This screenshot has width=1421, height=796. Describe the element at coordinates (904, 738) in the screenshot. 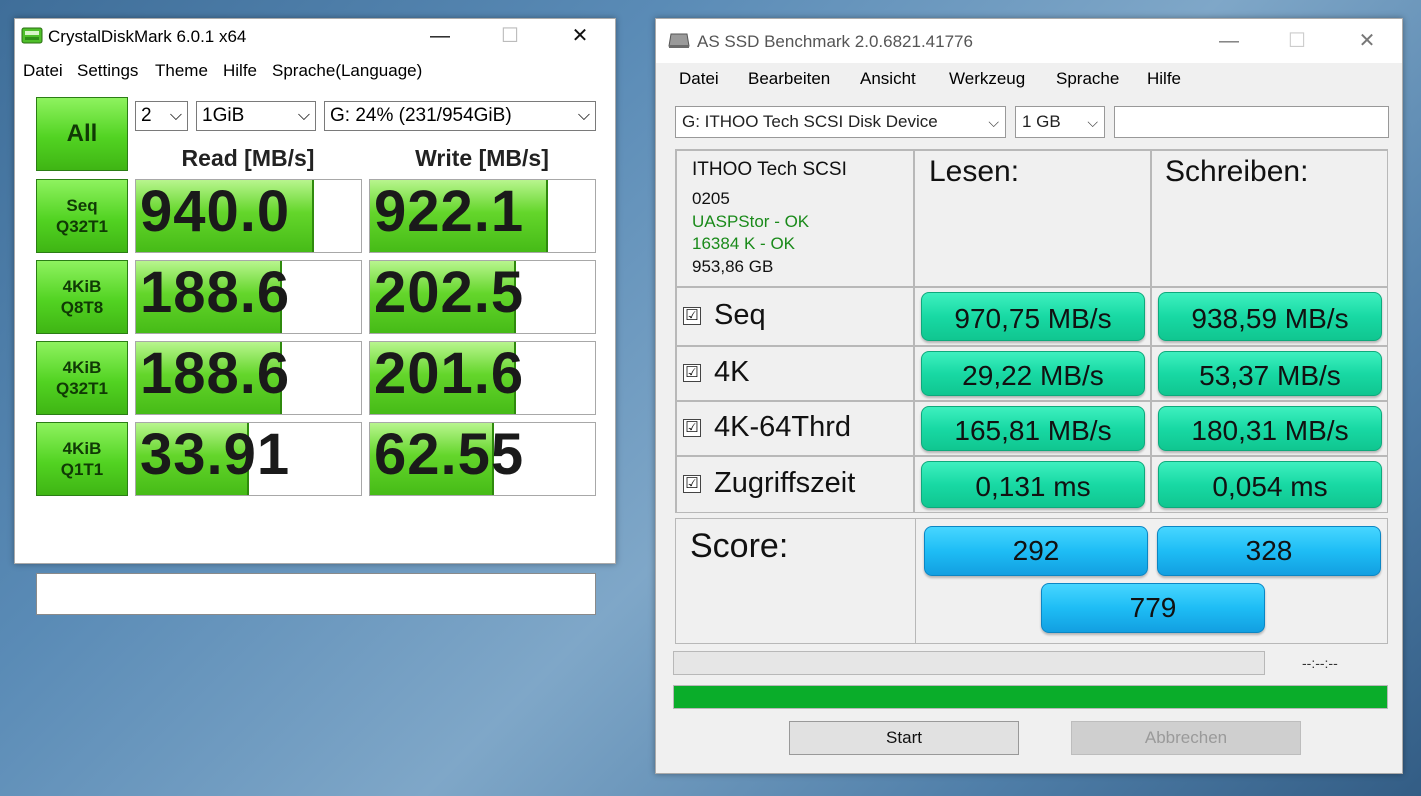

I see `start-button: Start` at that location.